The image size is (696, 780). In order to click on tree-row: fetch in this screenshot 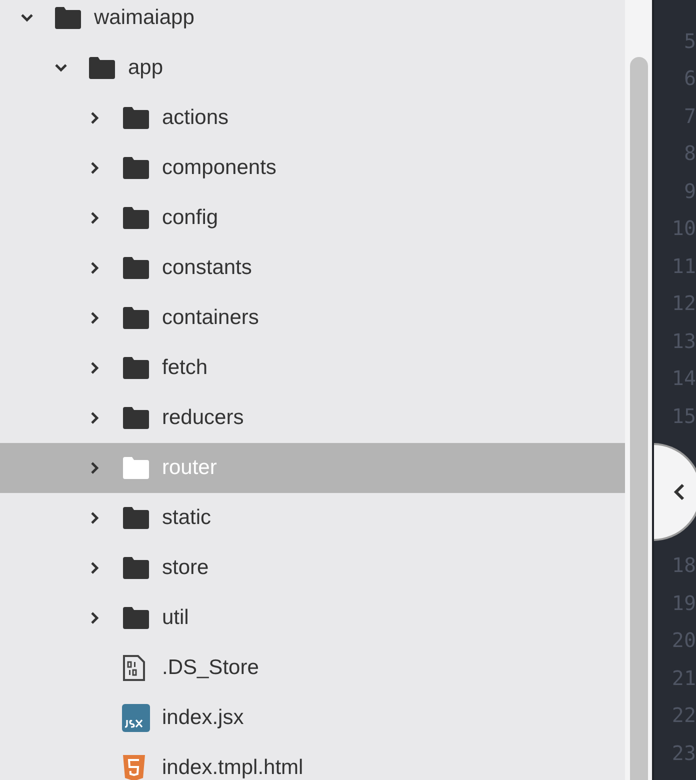, I will do `click(312, 368)`.